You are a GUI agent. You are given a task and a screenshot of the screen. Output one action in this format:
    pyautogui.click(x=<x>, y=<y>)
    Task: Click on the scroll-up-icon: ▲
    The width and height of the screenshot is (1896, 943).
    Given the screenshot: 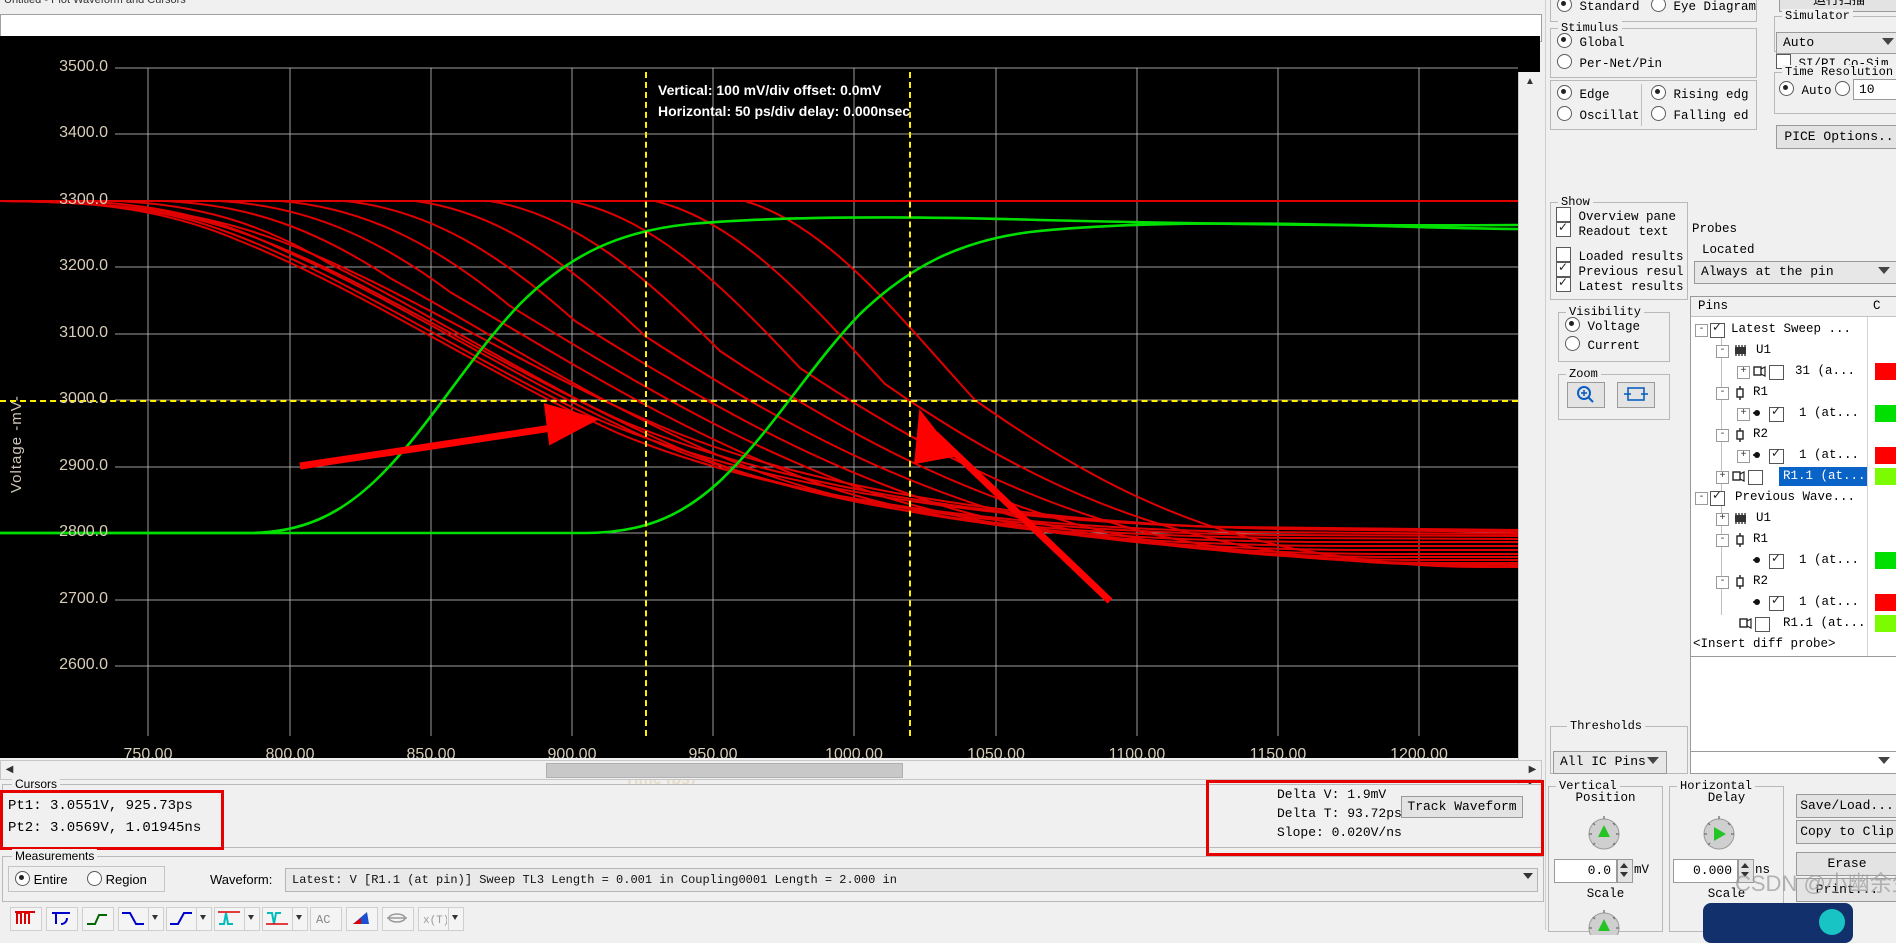 What is the action you would take?
    pyautogui.click(x=1530, y=82)
    